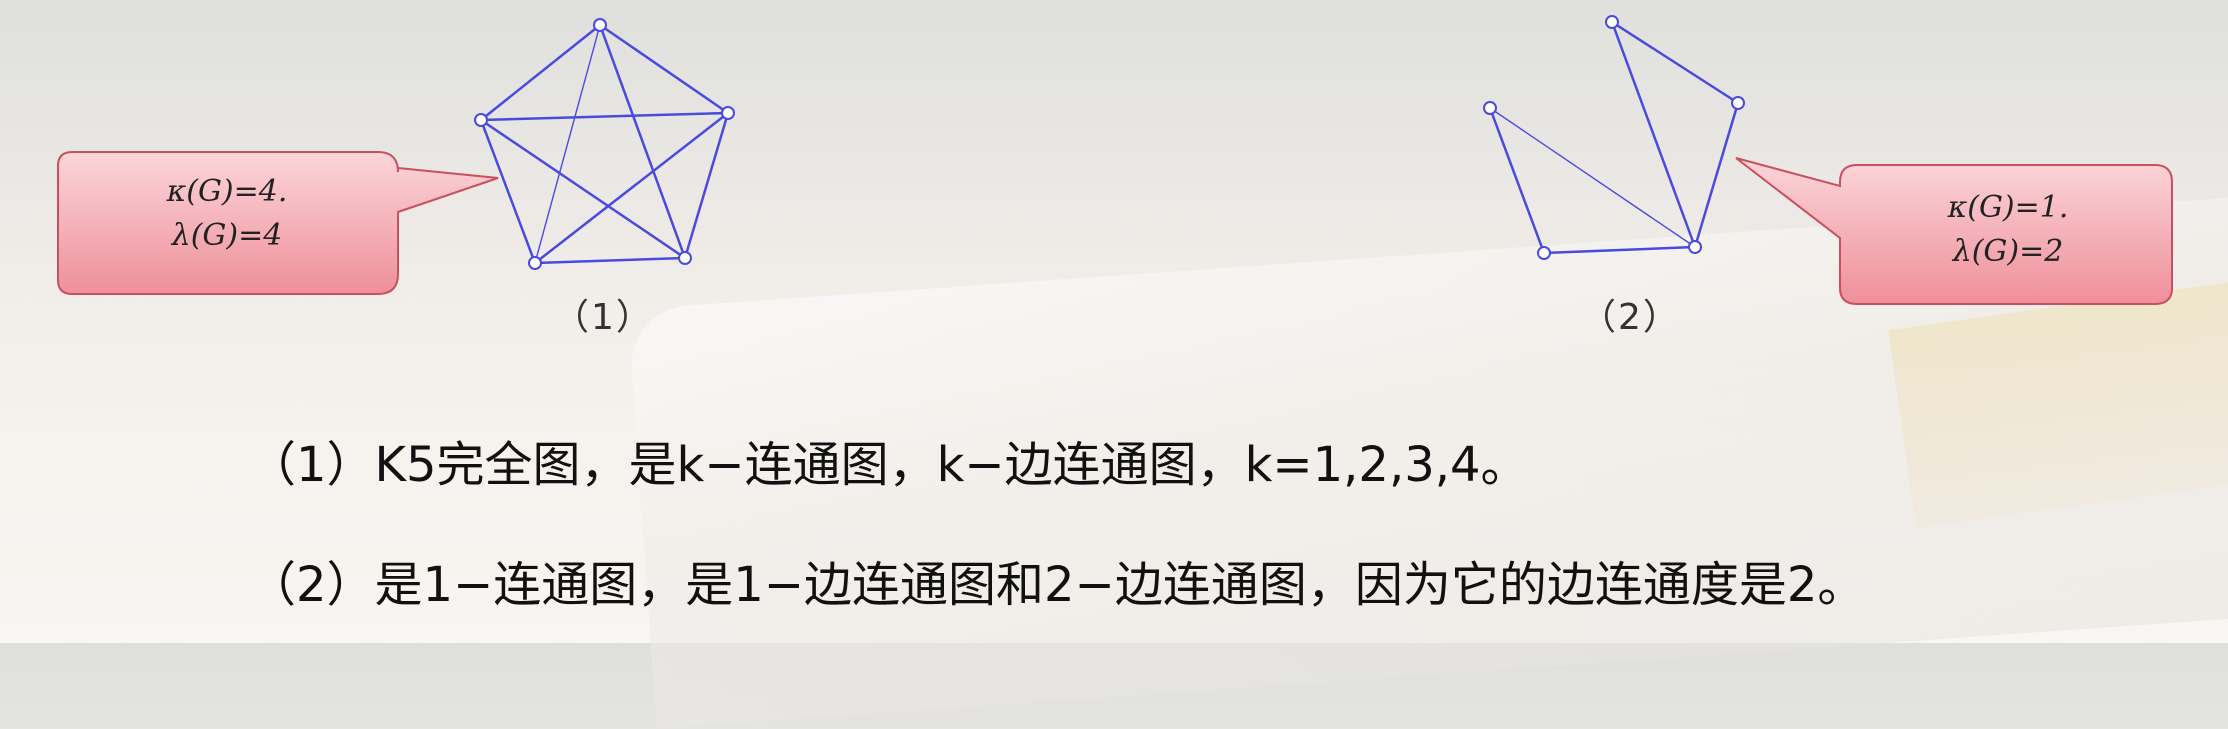 The height and width of the screenshot is (729, 2228). Describe the element at coordinates (227, 214) in the screenshot. I see `callout-1-text: κ(G)=4. λ(G)=4` at that location.